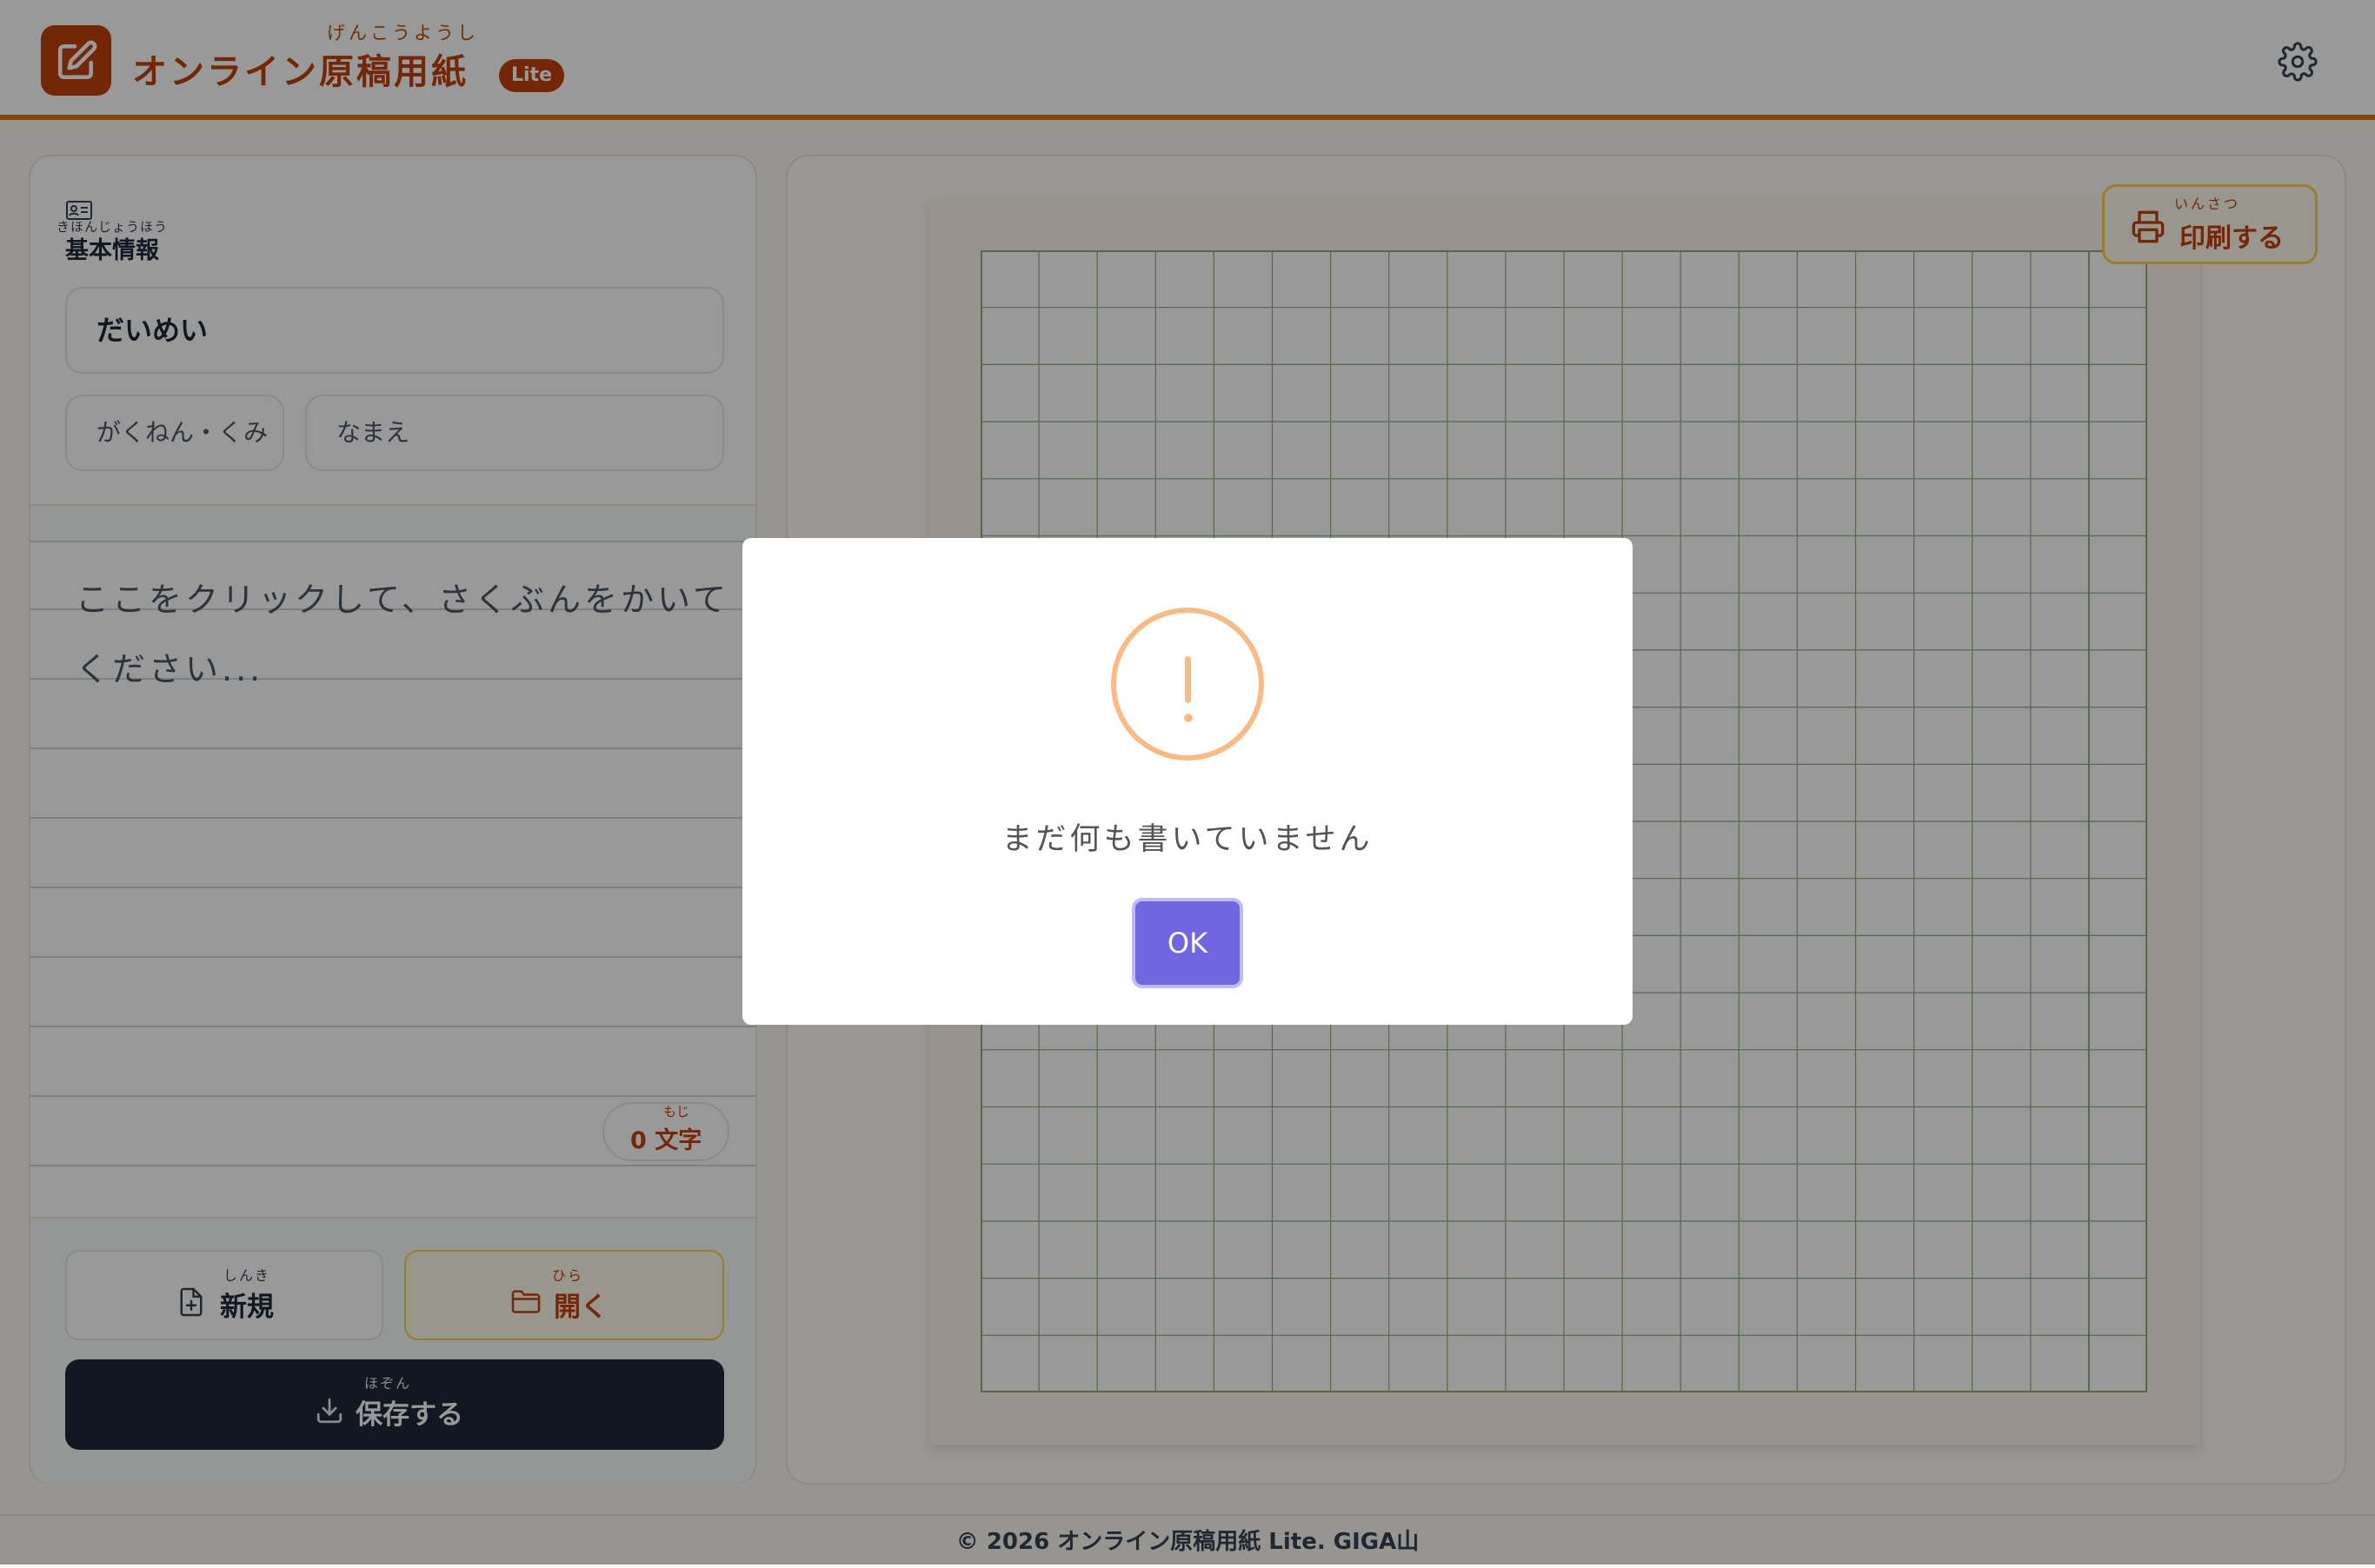  Describe the element at coordinates (1187, 684) in the screenshot. I see `warning-icon` at that location.